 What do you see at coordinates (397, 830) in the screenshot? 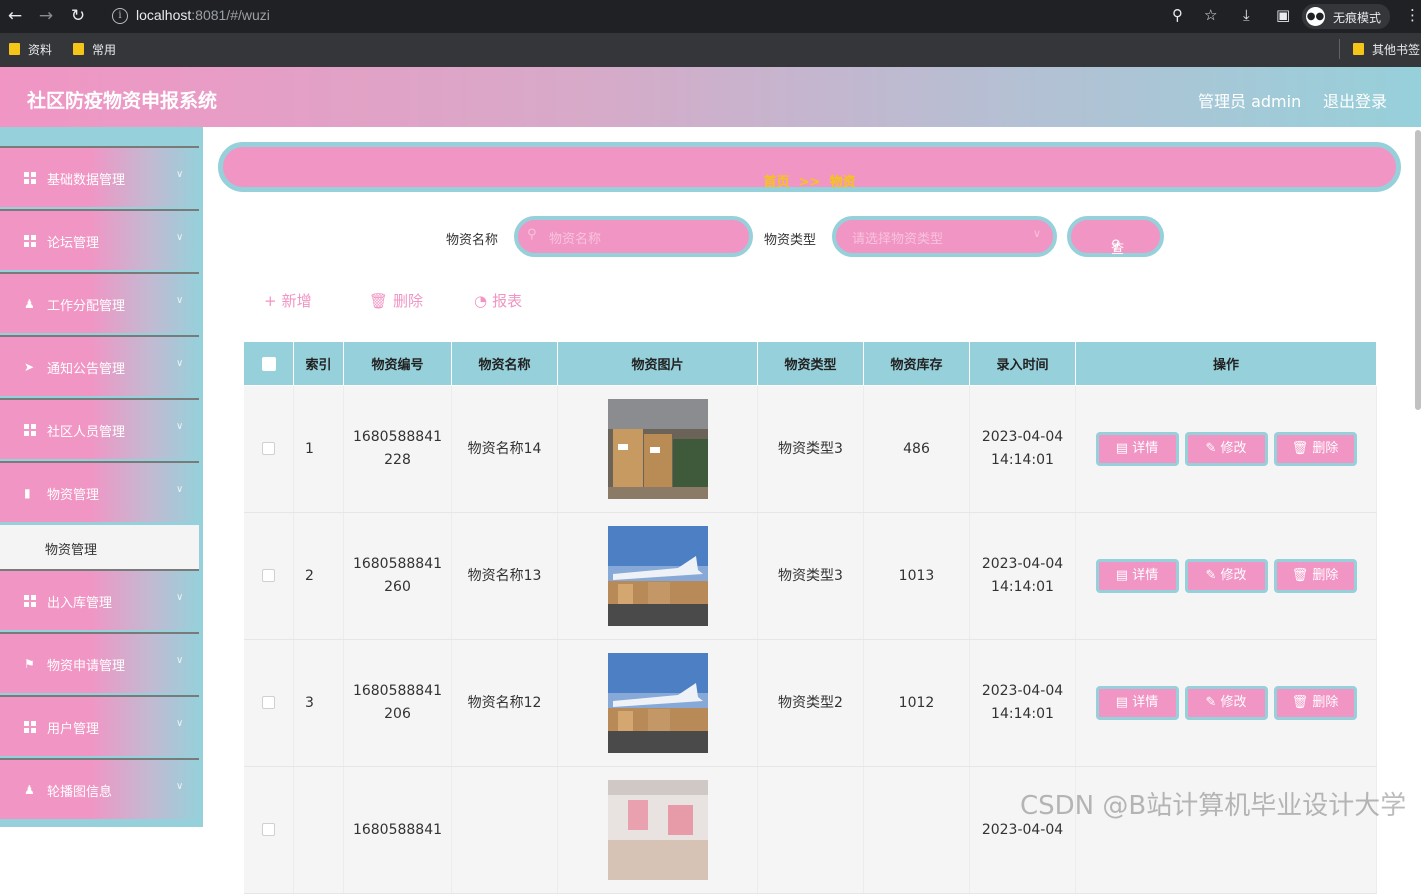
I see `cell-code: 1680588841` at bounding box center [397, 830].